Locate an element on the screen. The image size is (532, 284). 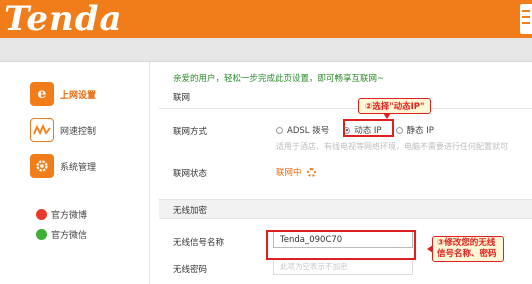
social-label: 官方微信 is located at coordinates (69, 236).